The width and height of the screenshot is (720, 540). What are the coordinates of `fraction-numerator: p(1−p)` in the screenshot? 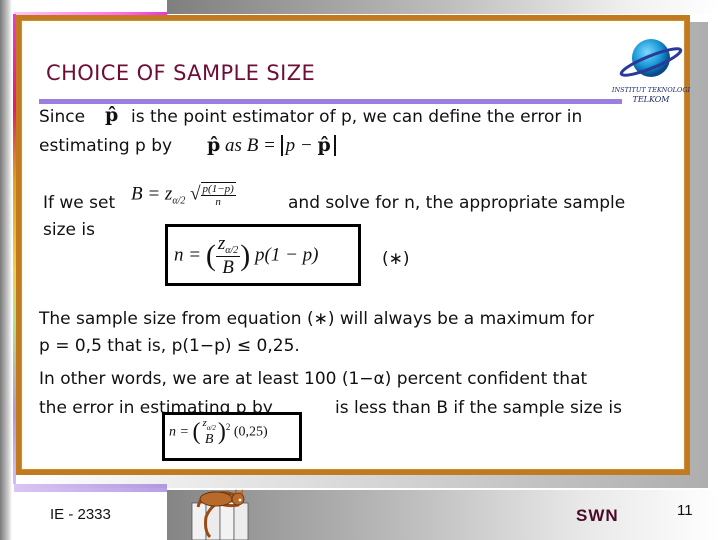 It's located at (218, 189).